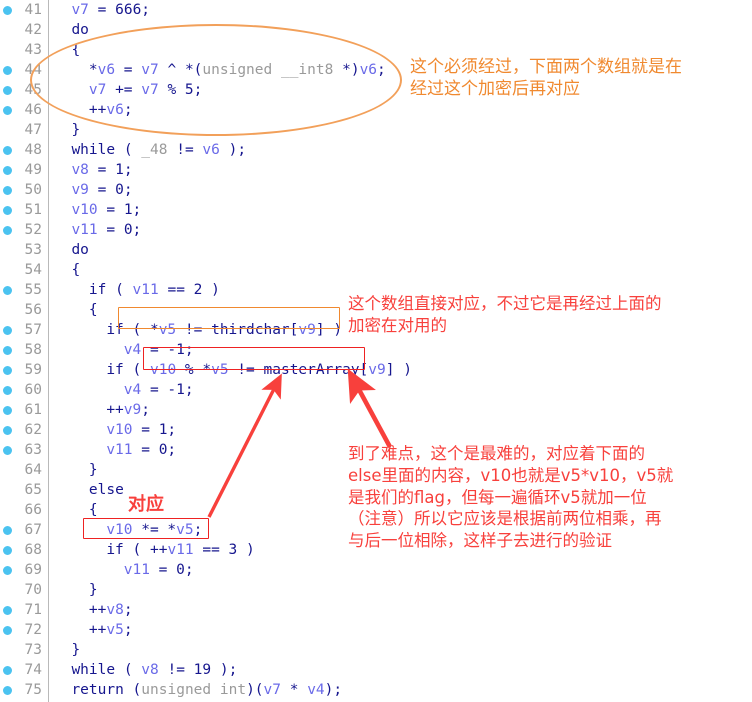 The image size is (752, 702). I want to click on code-line: 52 v11 = 0;, so click(210, 230).